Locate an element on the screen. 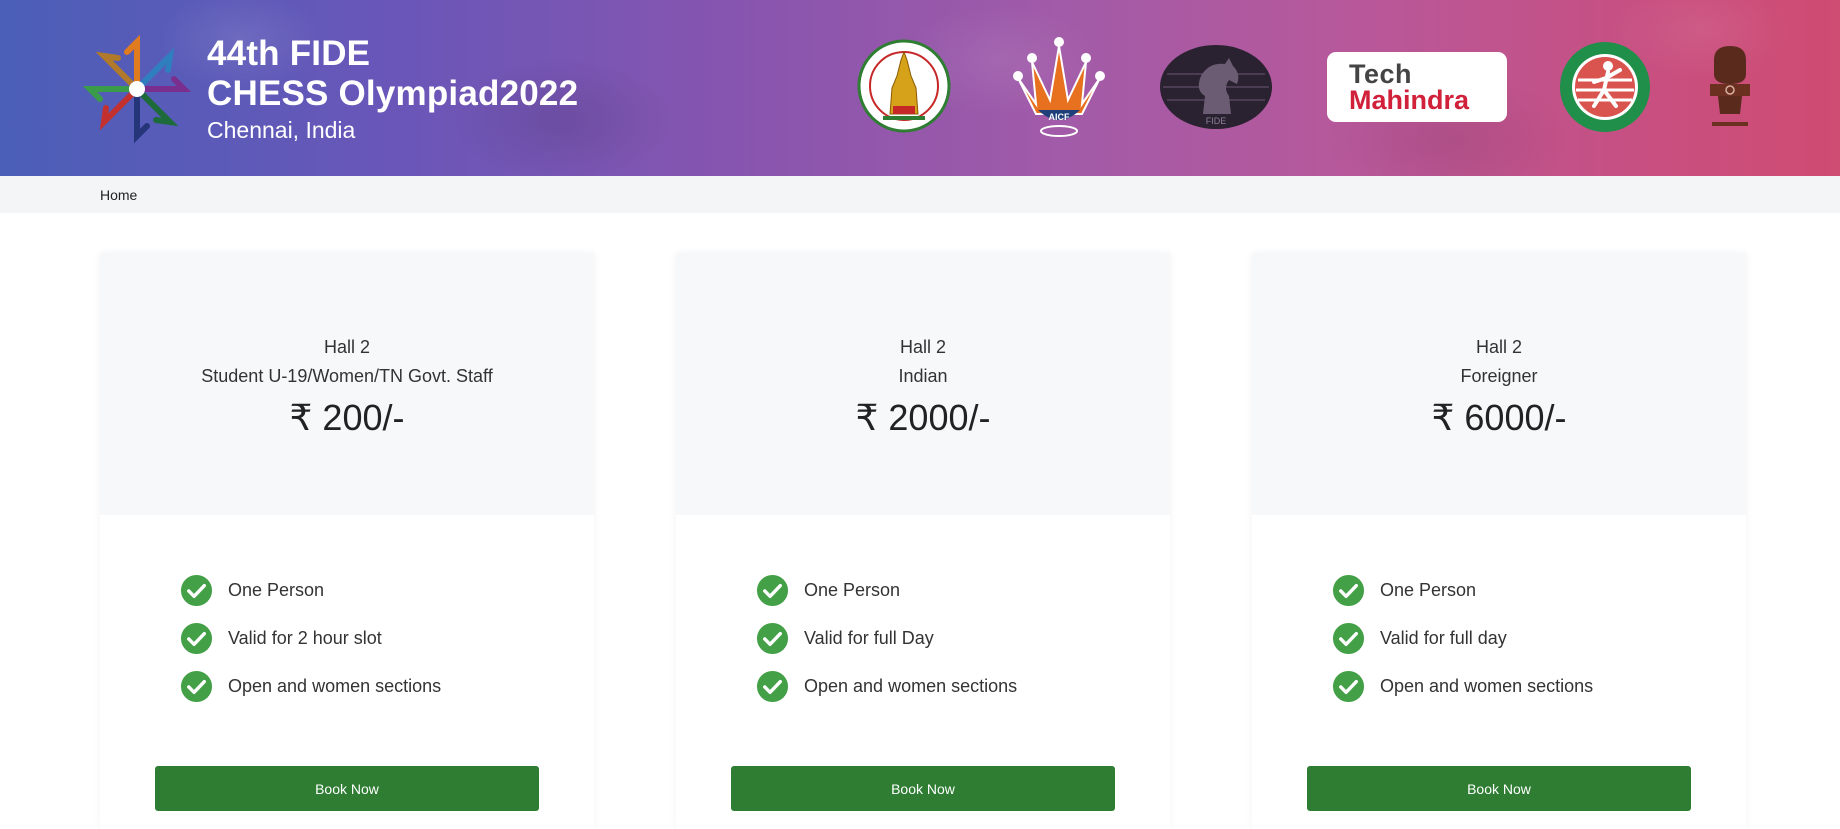 This screenshot has height=829, width=1840. card-header: Hall 2 Foreigner ₹ 6000/- is located at coordinates (1499, 384).